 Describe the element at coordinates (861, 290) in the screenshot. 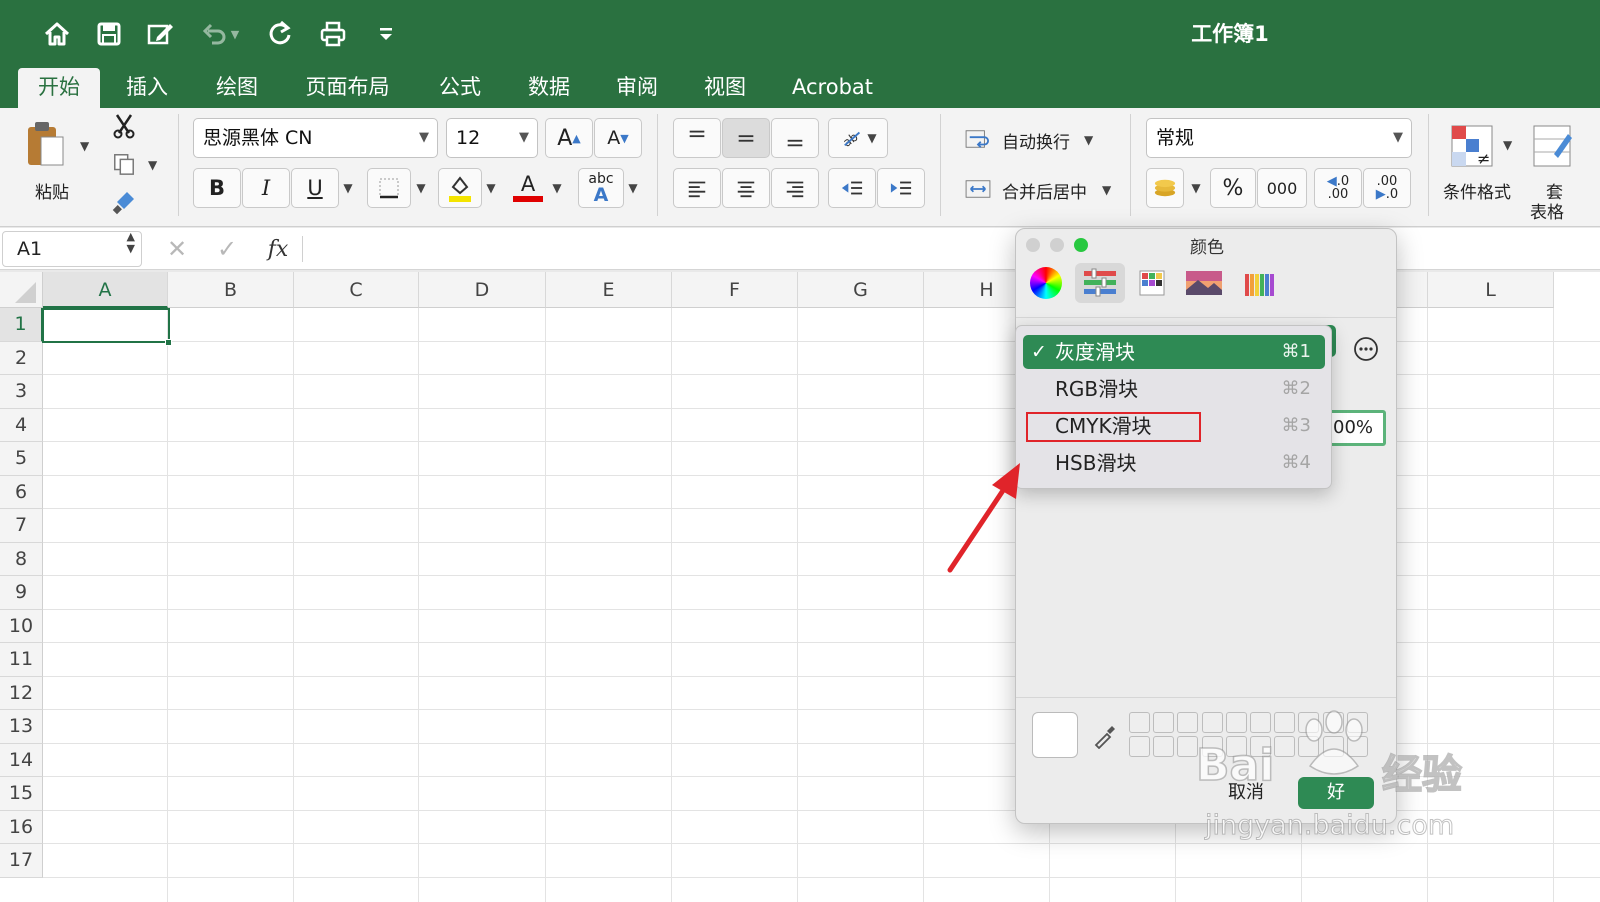

I see `column-header-g: G` at that location.